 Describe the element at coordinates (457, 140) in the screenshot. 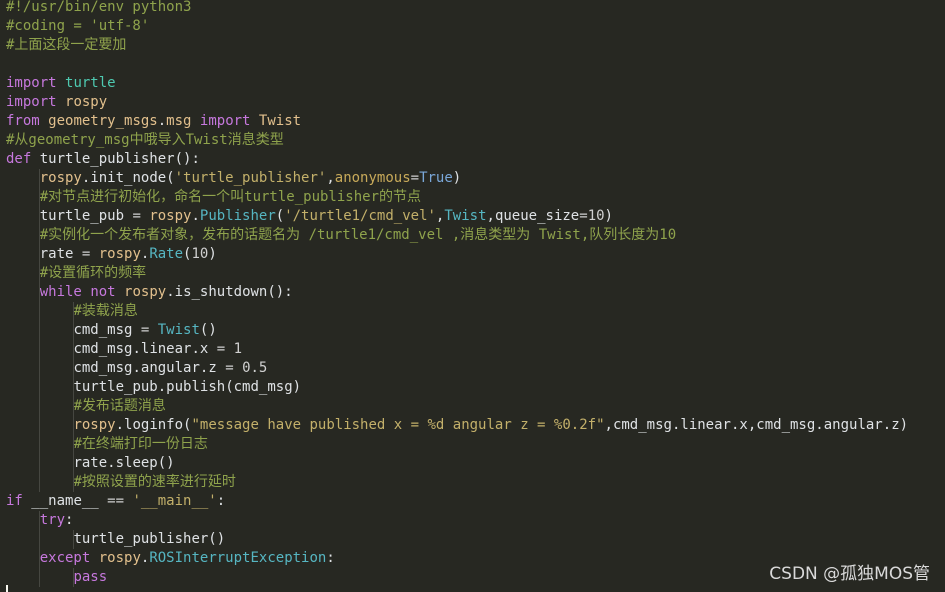

I see `code-line: #从geometry_msg中哦导入Twist消息类型` at that location.